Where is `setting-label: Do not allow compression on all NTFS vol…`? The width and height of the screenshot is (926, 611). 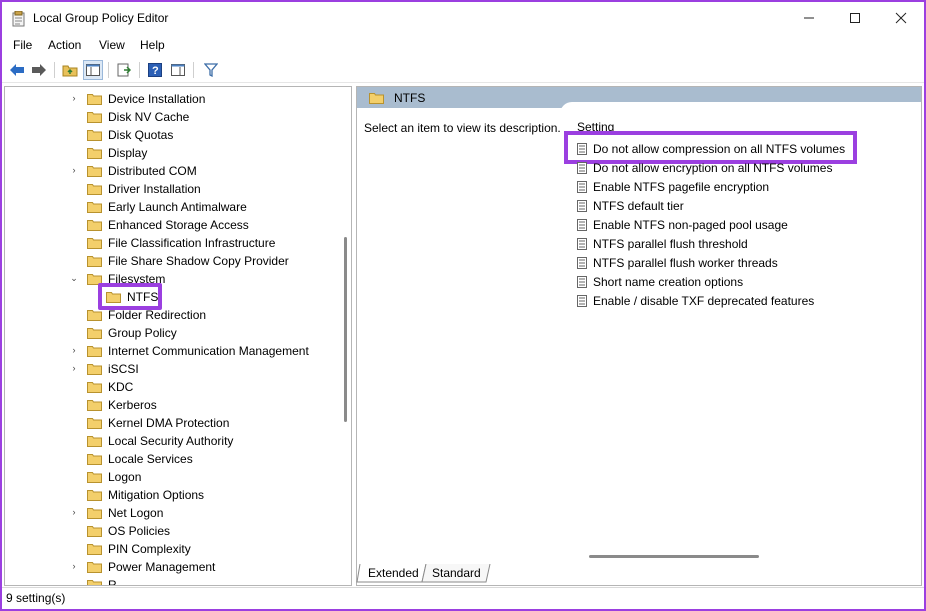 setting-label: Do not allow compression on all NTFS vol… is located at coordinates (719, 149).